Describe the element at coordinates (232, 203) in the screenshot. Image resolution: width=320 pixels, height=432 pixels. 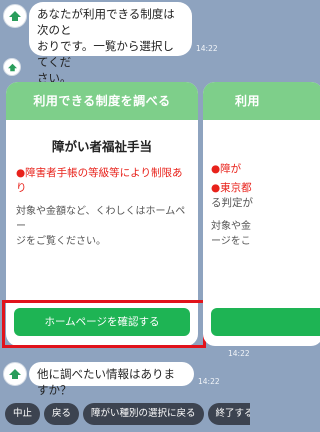
I see `card-condition-line: る判定が` at that location.